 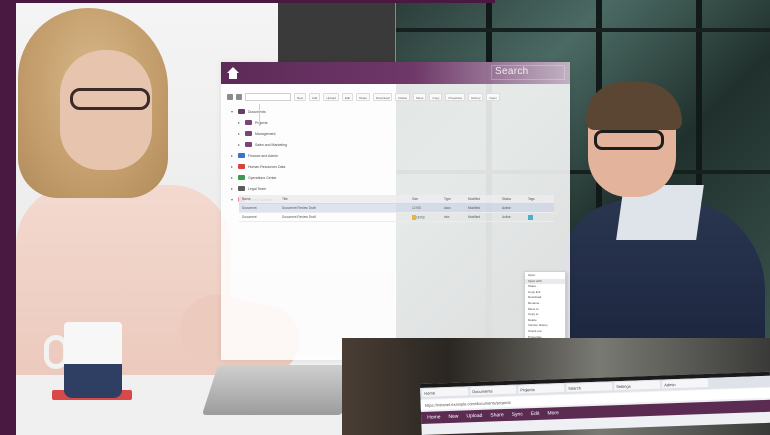 What do you see at coordinates (685, 383) in the screenshot?
I see `browser-tab: Admin` at bounding box center [685, 383].